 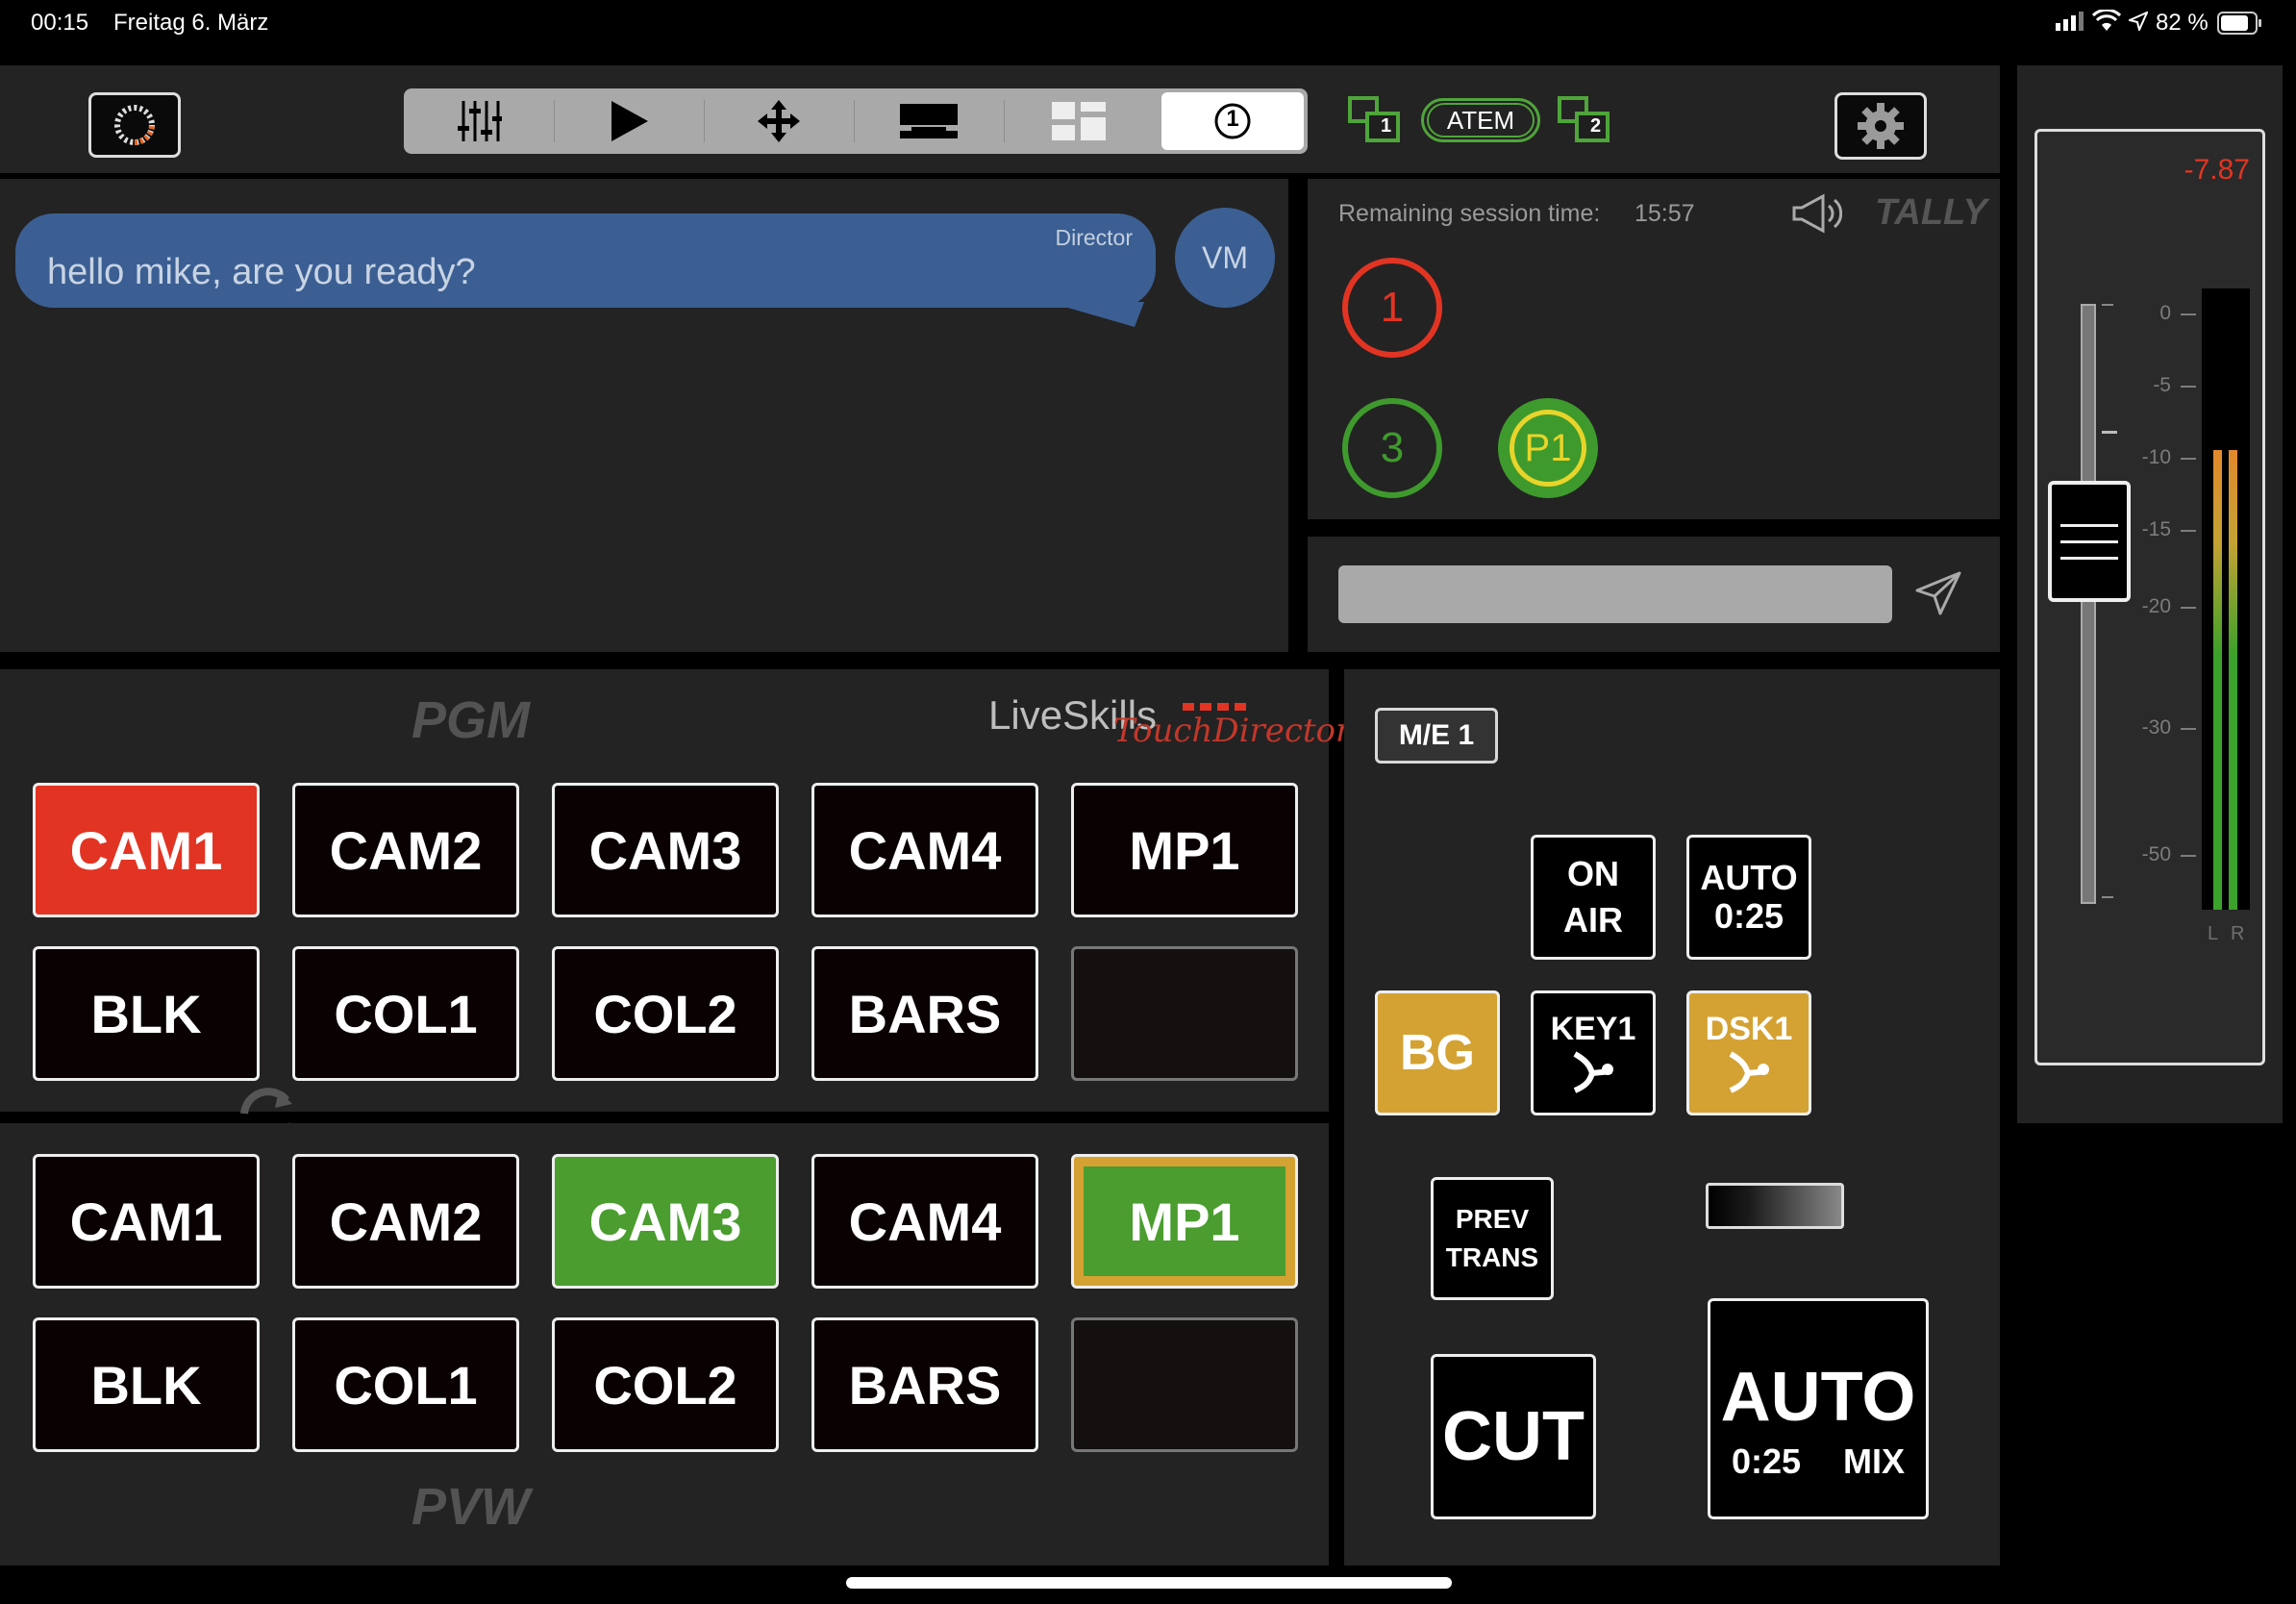 What do you see at coordinates (405, 1384) in the screenshot?
I see `pvw-source-button: COL1` at bounding box center [405, 1384].